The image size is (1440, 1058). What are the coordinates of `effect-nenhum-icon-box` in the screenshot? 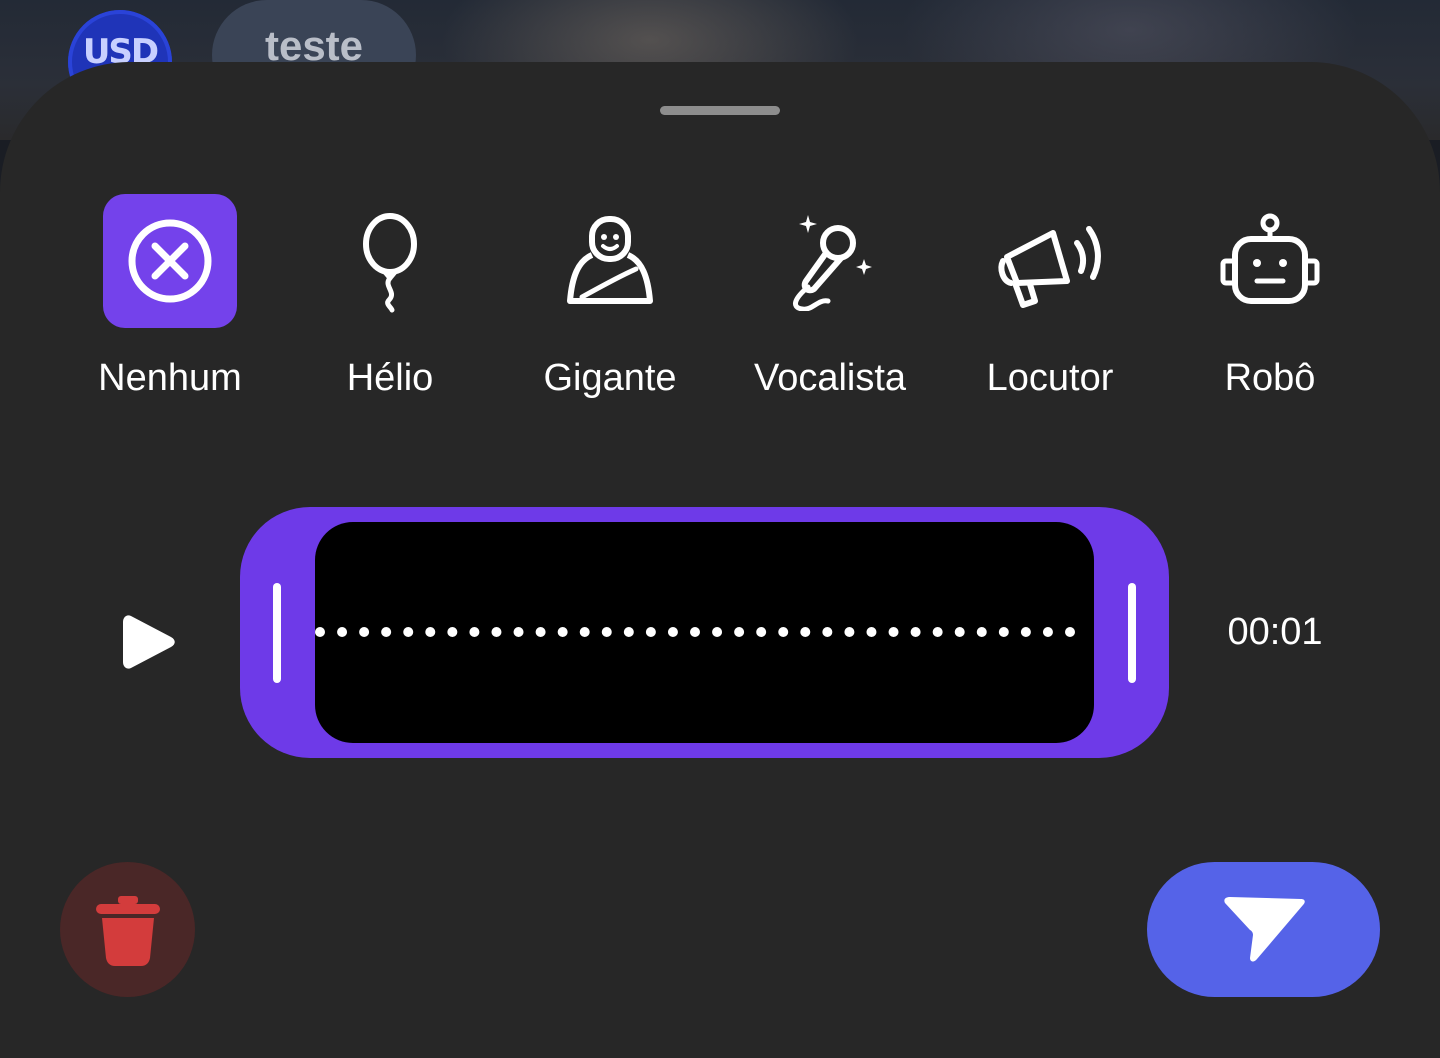 It's located at (170, 261).